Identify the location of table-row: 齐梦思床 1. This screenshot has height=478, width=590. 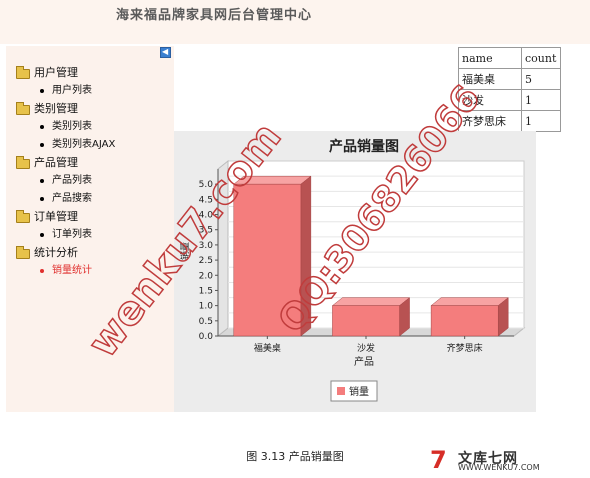
(509, 121).